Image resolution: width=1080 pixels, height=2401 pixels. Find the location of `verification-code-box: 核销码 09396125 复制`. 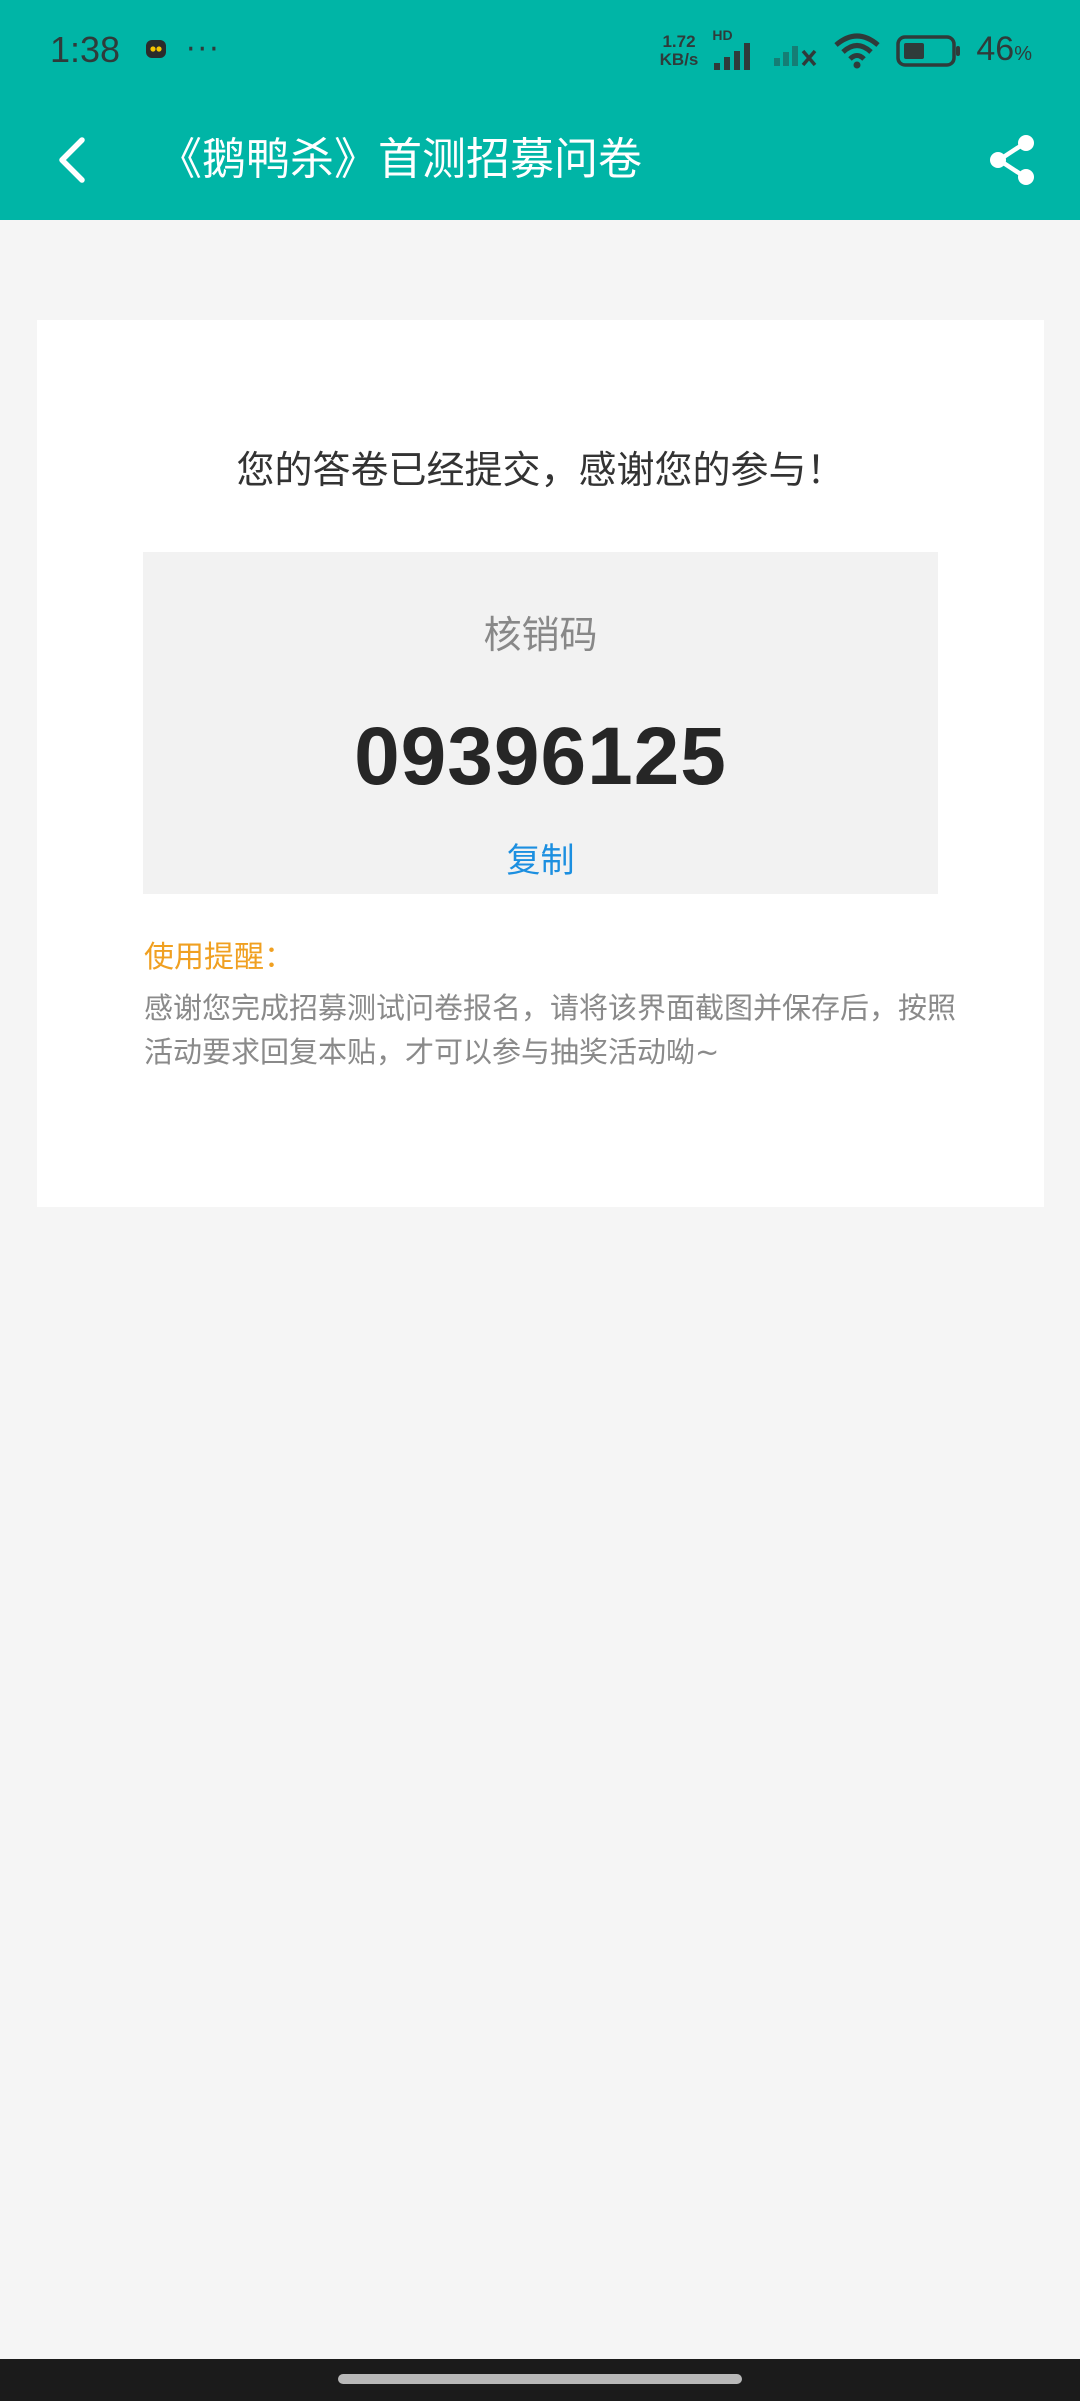

verification-code-box: 核销码 09396125 复制 is located at coordinates (540, 723).